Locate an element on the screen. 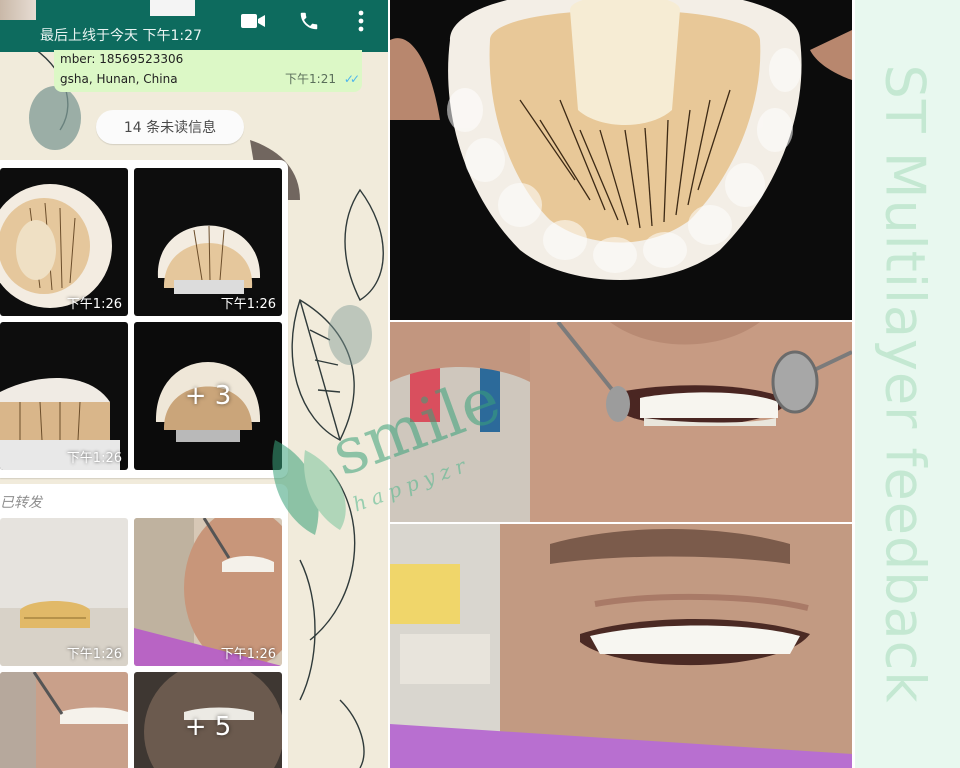 This screenshot has width=960, height=768. address-phone-line: mber: 18569523306 is located at coordinates (122, 59).